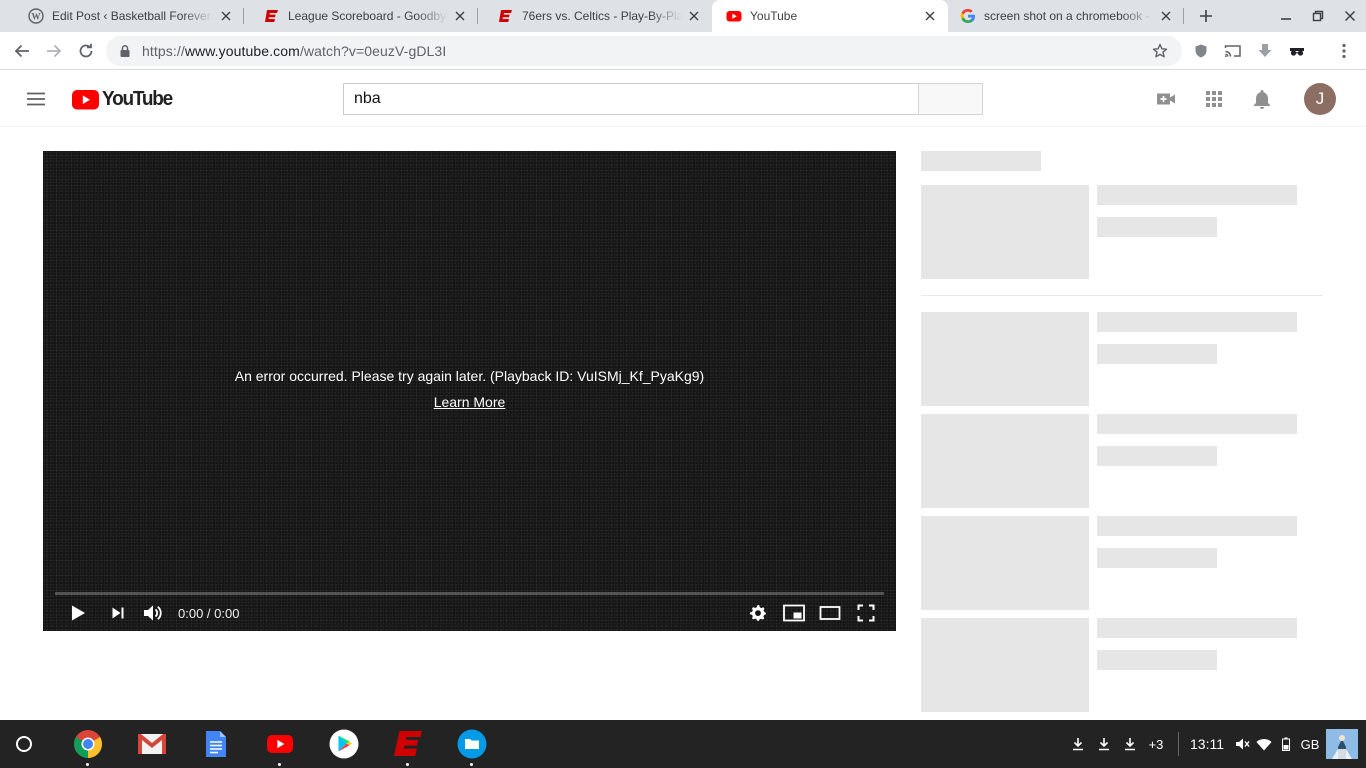 The width and height of the screenshot is (1366, 768). Describe the element at coordinates (950, 99) in the screenshot. I see `search-button` at that location.